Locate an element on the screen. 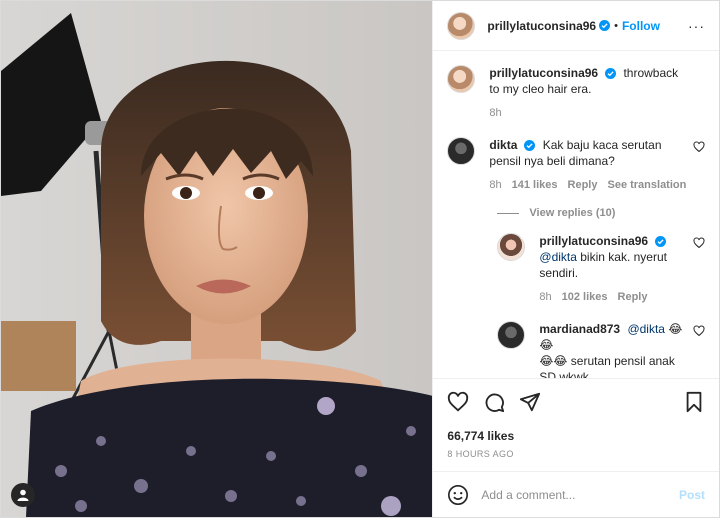  share-paper-plane-icon is located at coordinates (530, 402).